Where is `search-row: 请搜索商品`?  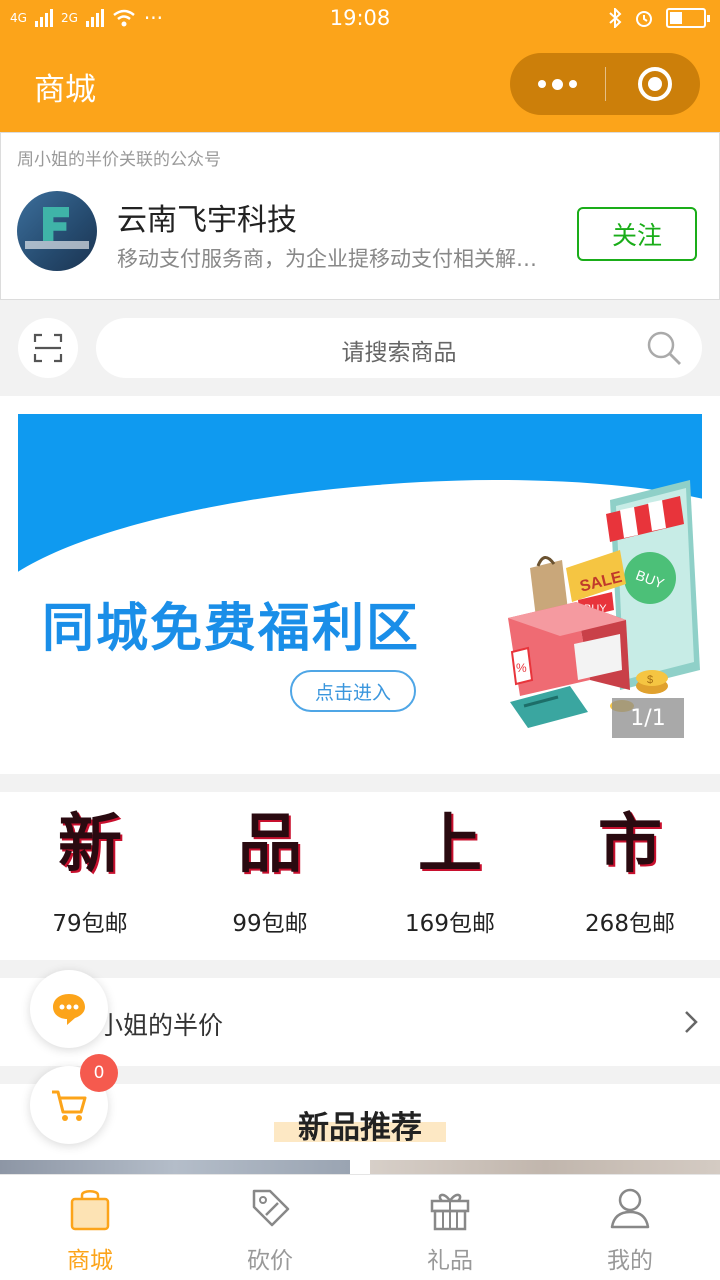 search-row: 请搜索商品 is located at coordinates (360, 348).